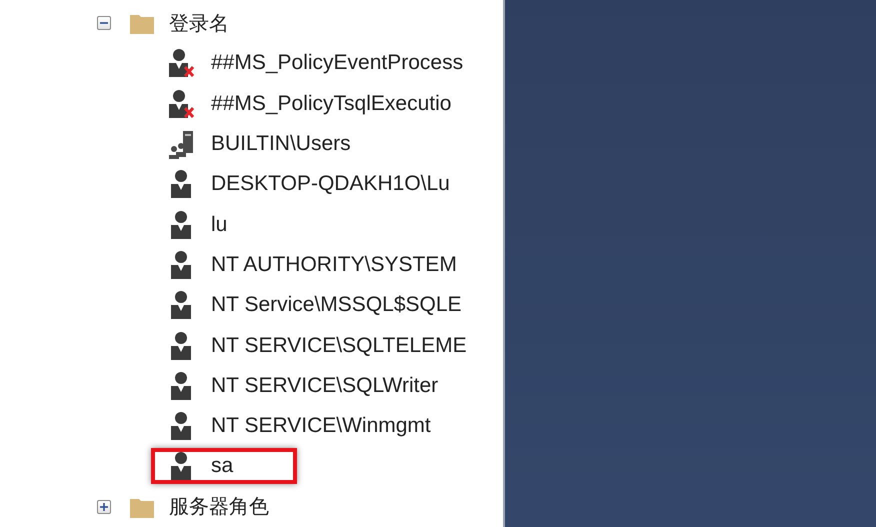  I want to click on login-name: NT SERVICE\SQLWriter, so click(324, 386).